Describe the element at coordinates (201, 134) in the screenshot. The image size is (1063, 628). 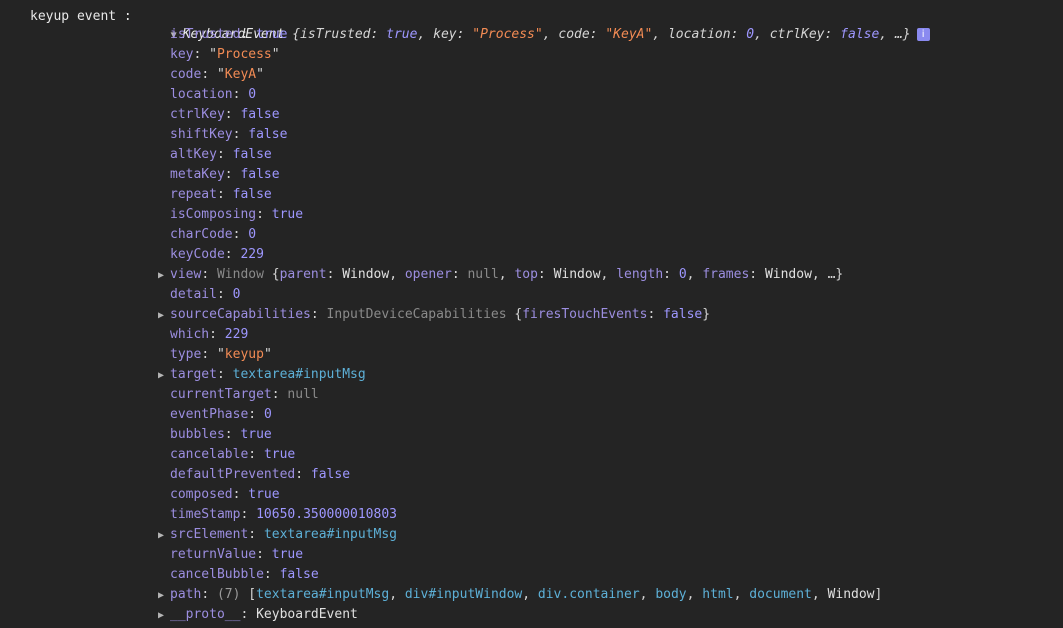
I see `property-key: shiftKey` at that location.